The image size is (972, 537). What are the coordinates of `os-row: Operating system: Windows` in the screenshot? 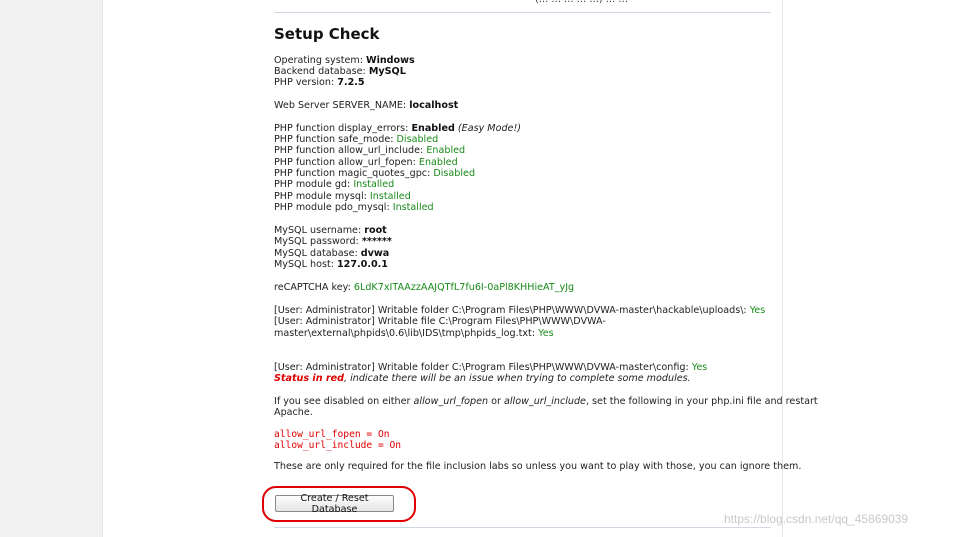 It's located at (344, 60).